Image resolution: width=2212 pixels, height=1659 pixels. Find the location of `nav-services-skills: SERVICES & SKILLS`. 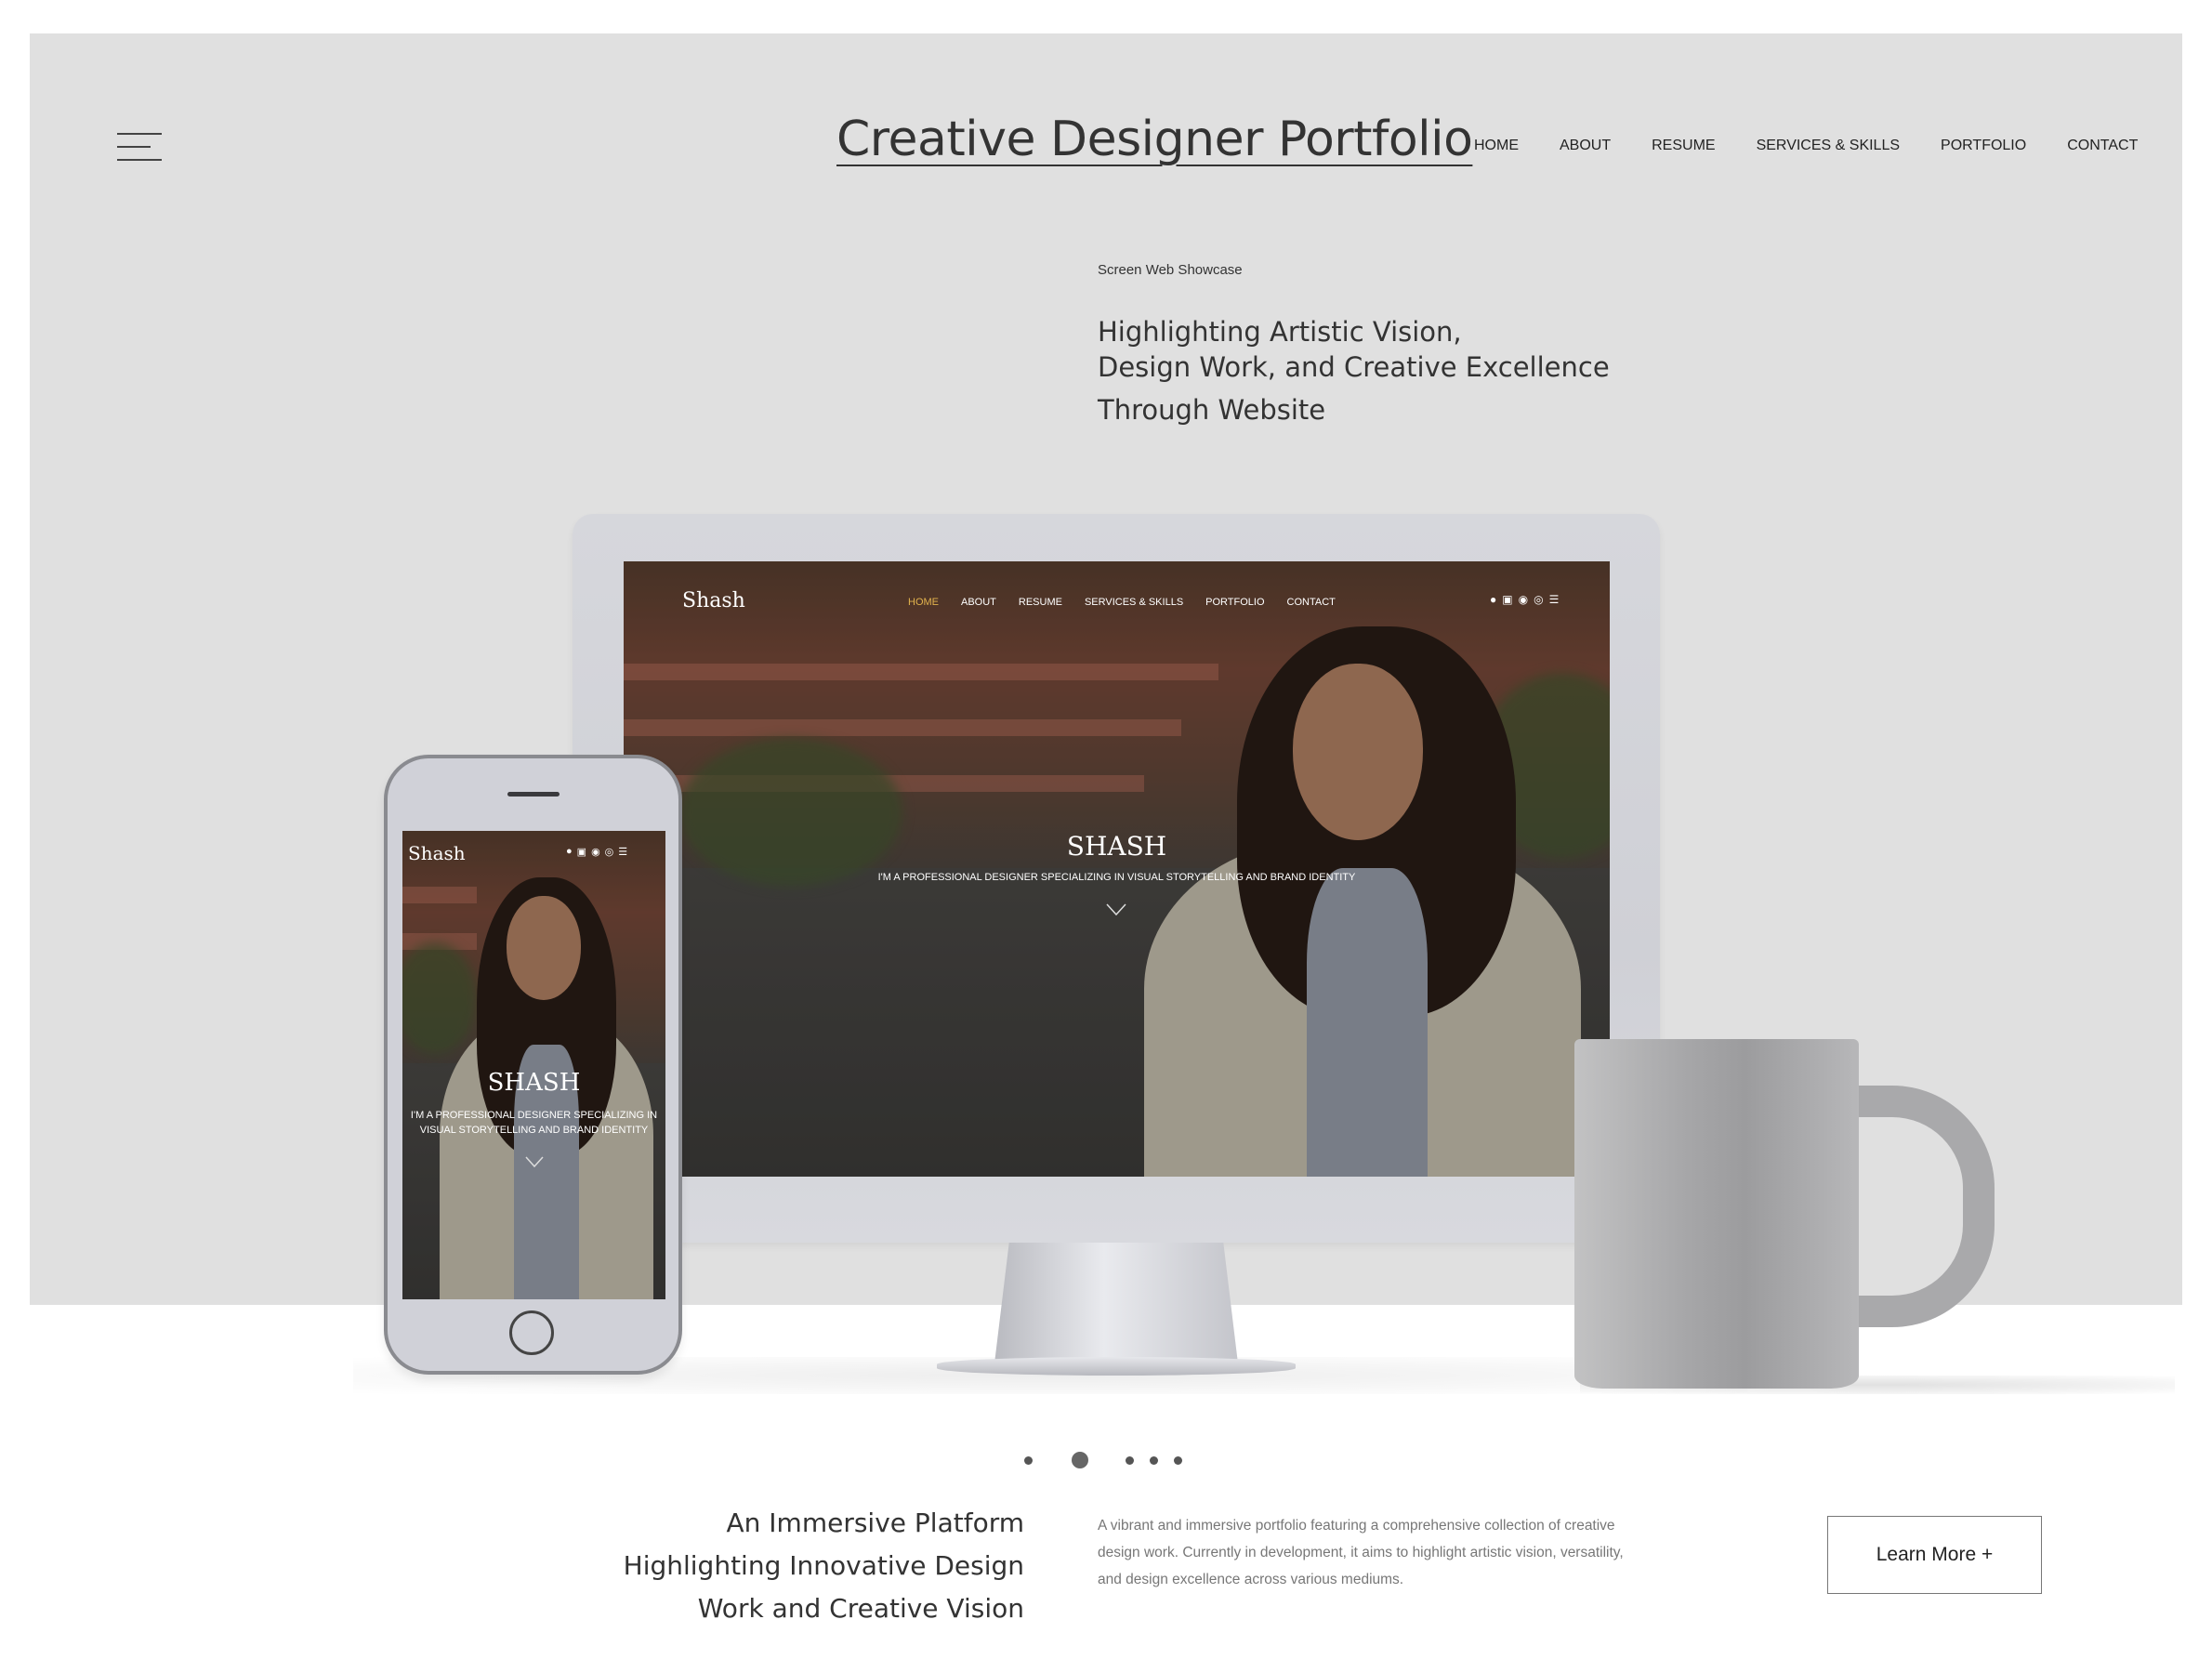

nav-services-skills: SERVICES & SKILLS is located at coordinates (1828, 146).